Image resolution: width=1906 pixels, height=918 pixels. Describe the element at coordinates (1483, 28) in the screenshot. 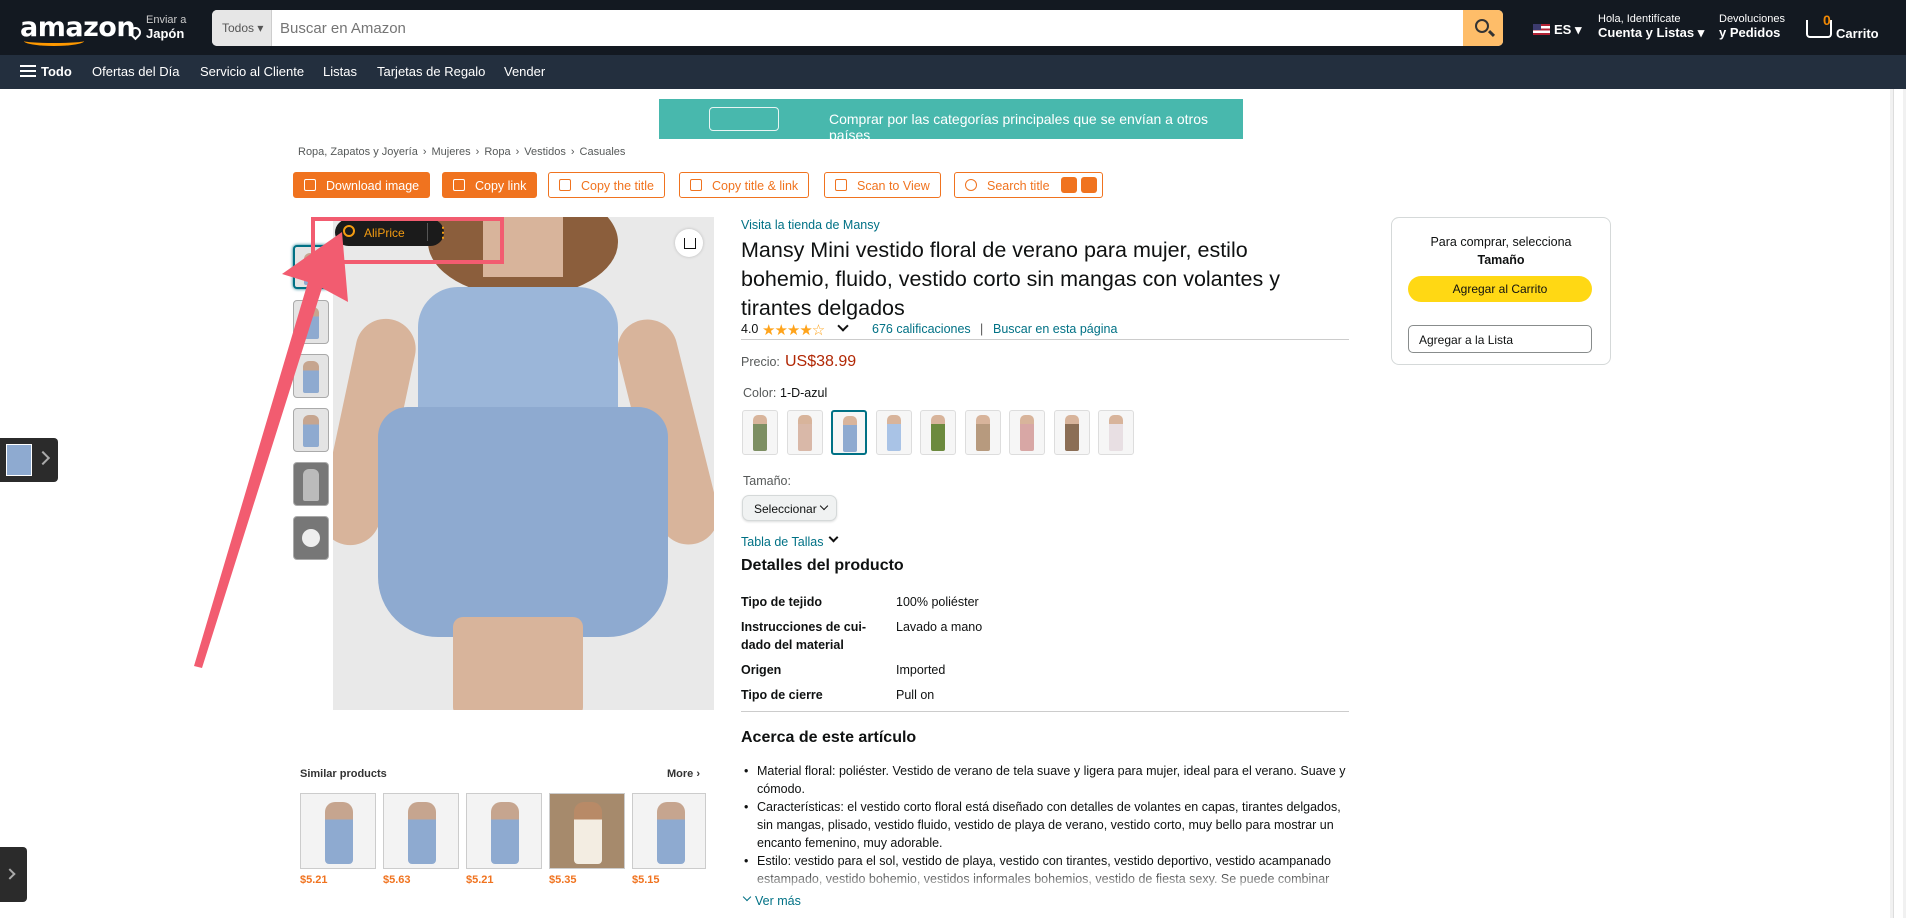

I see `search-button` at that location.